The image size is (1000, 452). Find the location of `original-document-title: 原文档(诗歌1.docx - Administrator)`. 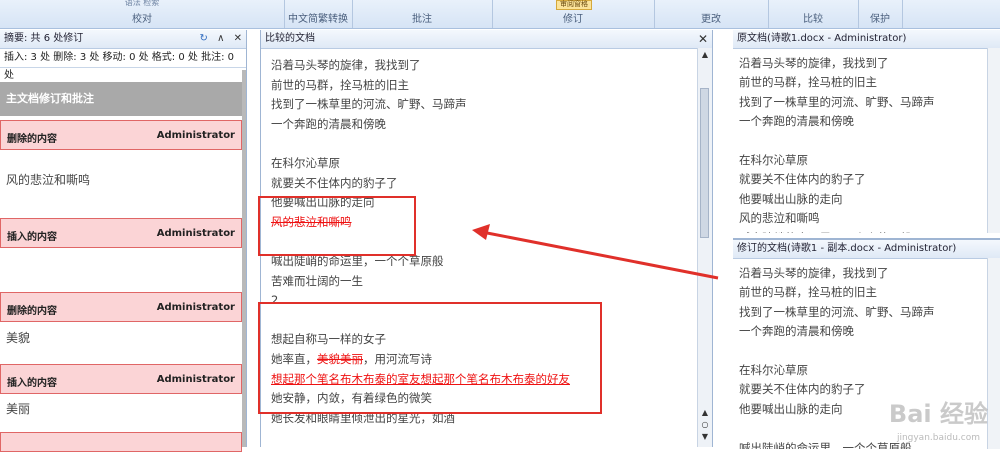

original-document-title: 原文档(诗歌1.docx - Administrator) is located at coordinates (822, 38).